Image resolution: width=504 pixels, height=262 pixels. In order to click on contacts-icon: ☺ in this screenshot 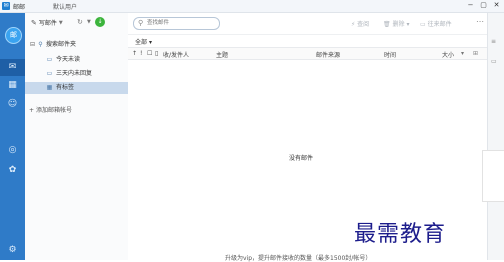, I will do `click(12, 104)`.